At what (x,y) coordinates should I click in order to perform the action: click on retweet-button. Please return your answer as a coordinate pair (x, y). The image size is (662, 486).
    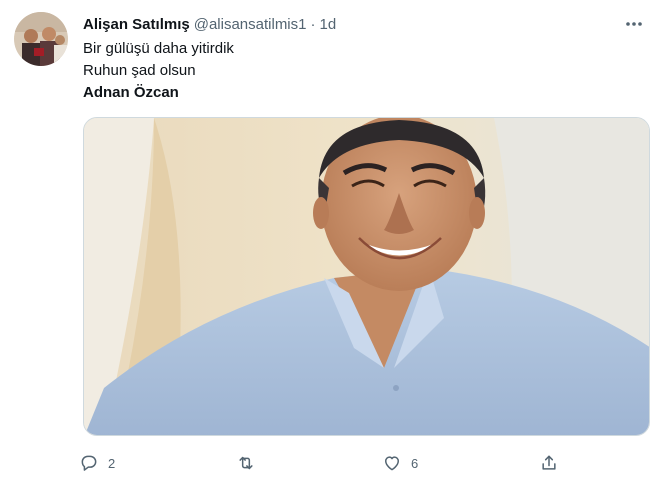
    Looking at the image, I should click on (247, 463).